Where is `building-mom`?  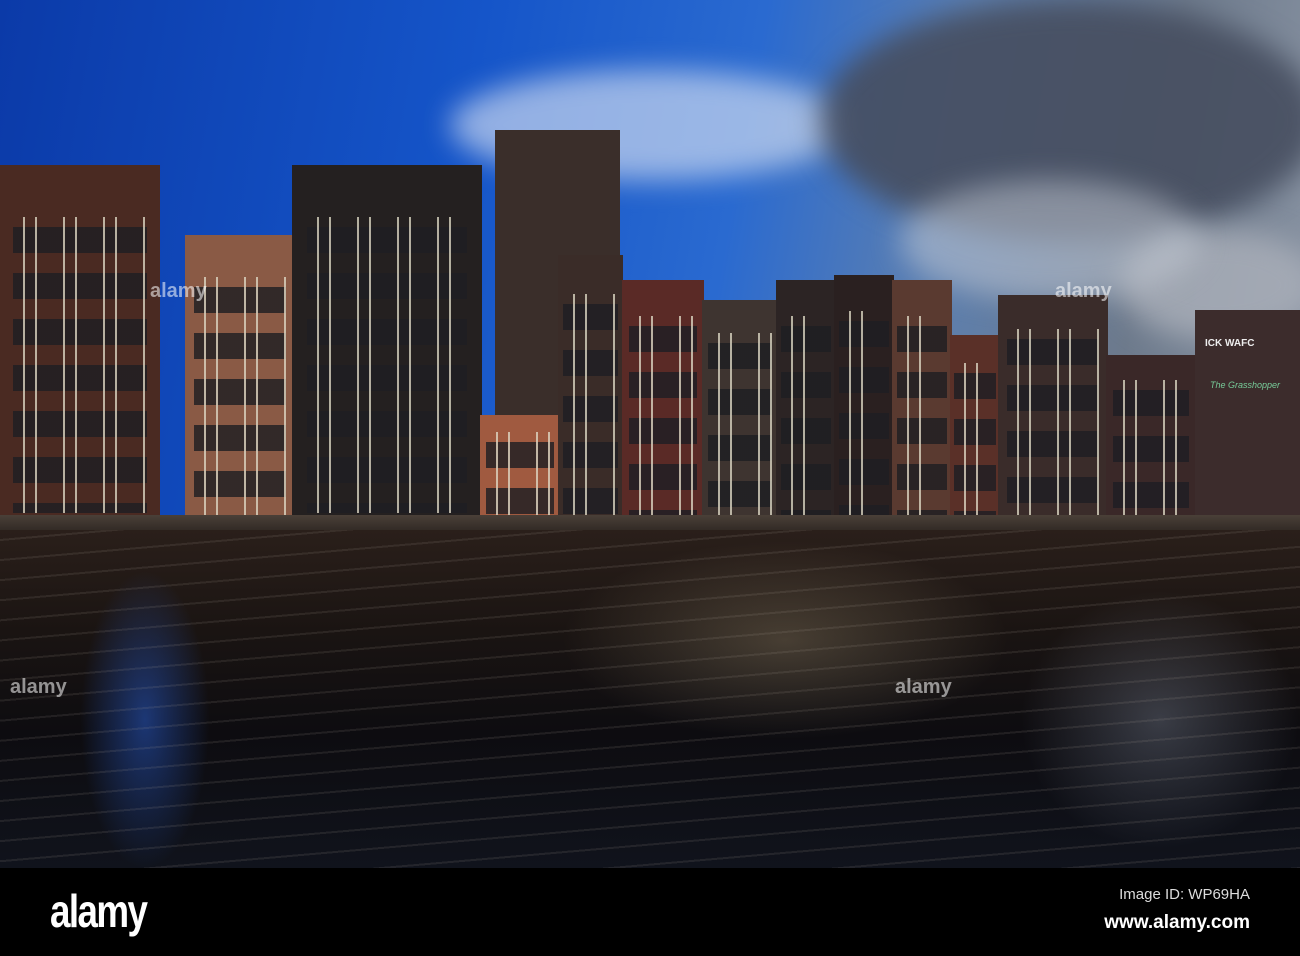 building-mom is located at coordinates (387, 350).